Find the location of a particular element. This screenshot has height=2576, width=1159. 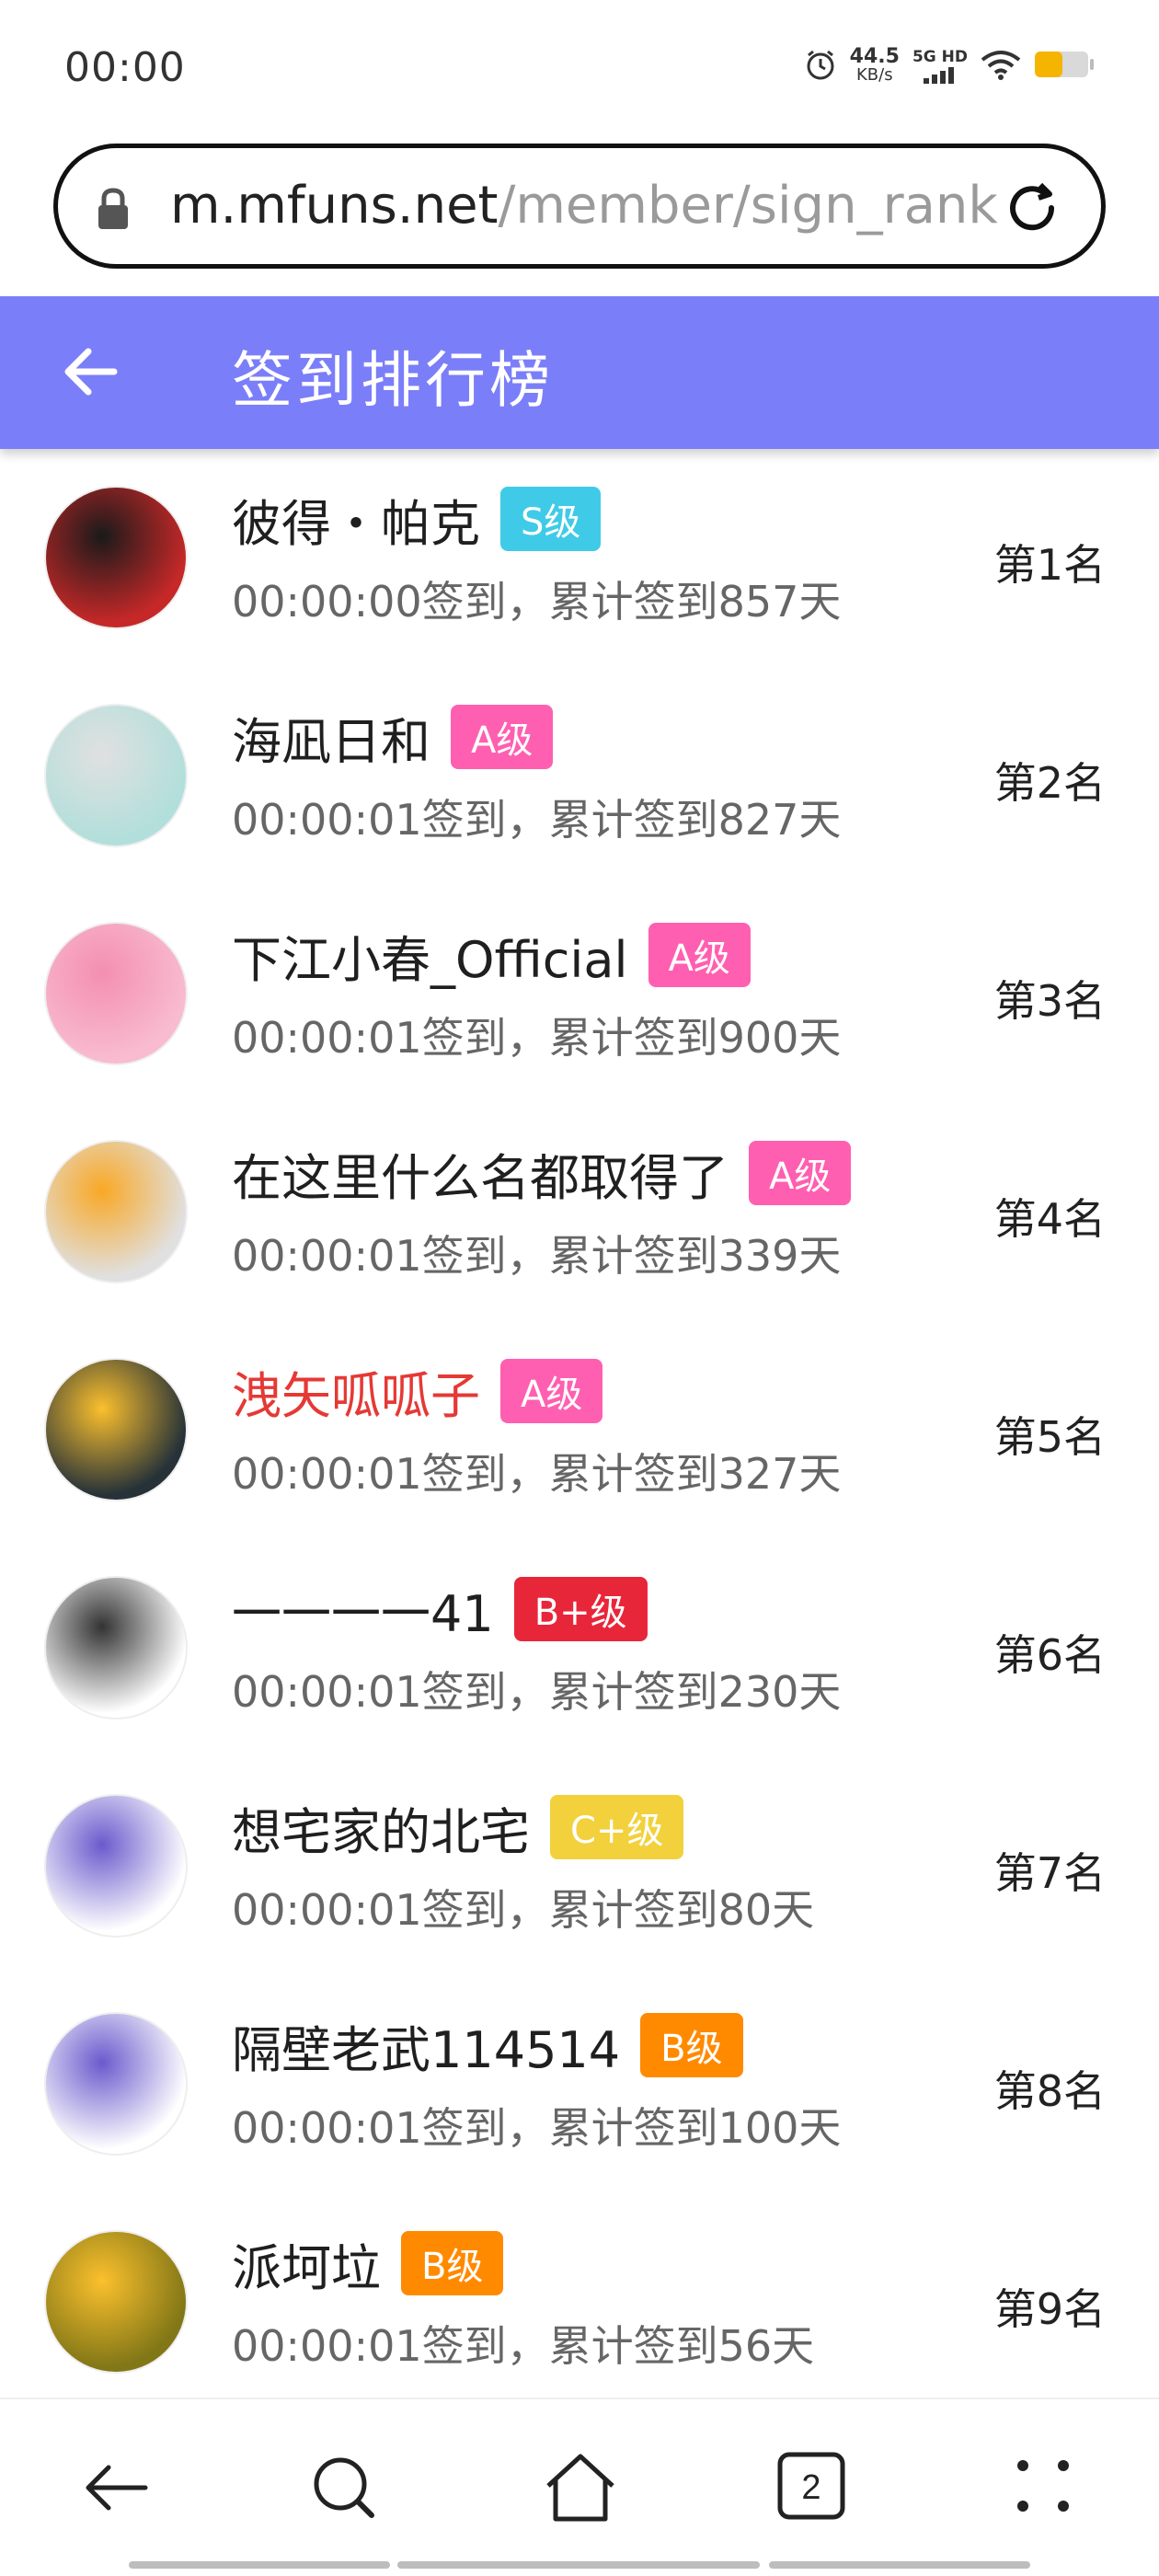

back-icon is located at coordinates (116, 2489).